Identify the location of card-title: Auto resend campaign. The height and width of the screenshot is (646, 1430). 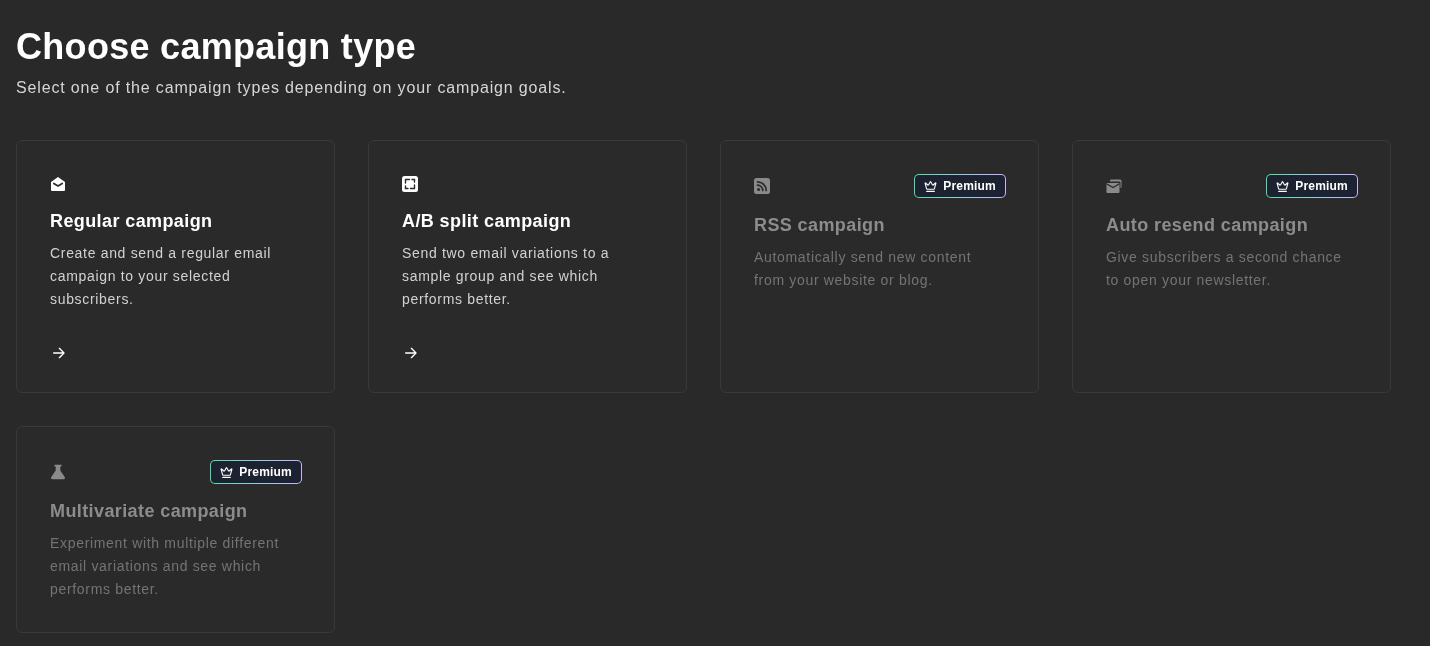
(1207, 225).